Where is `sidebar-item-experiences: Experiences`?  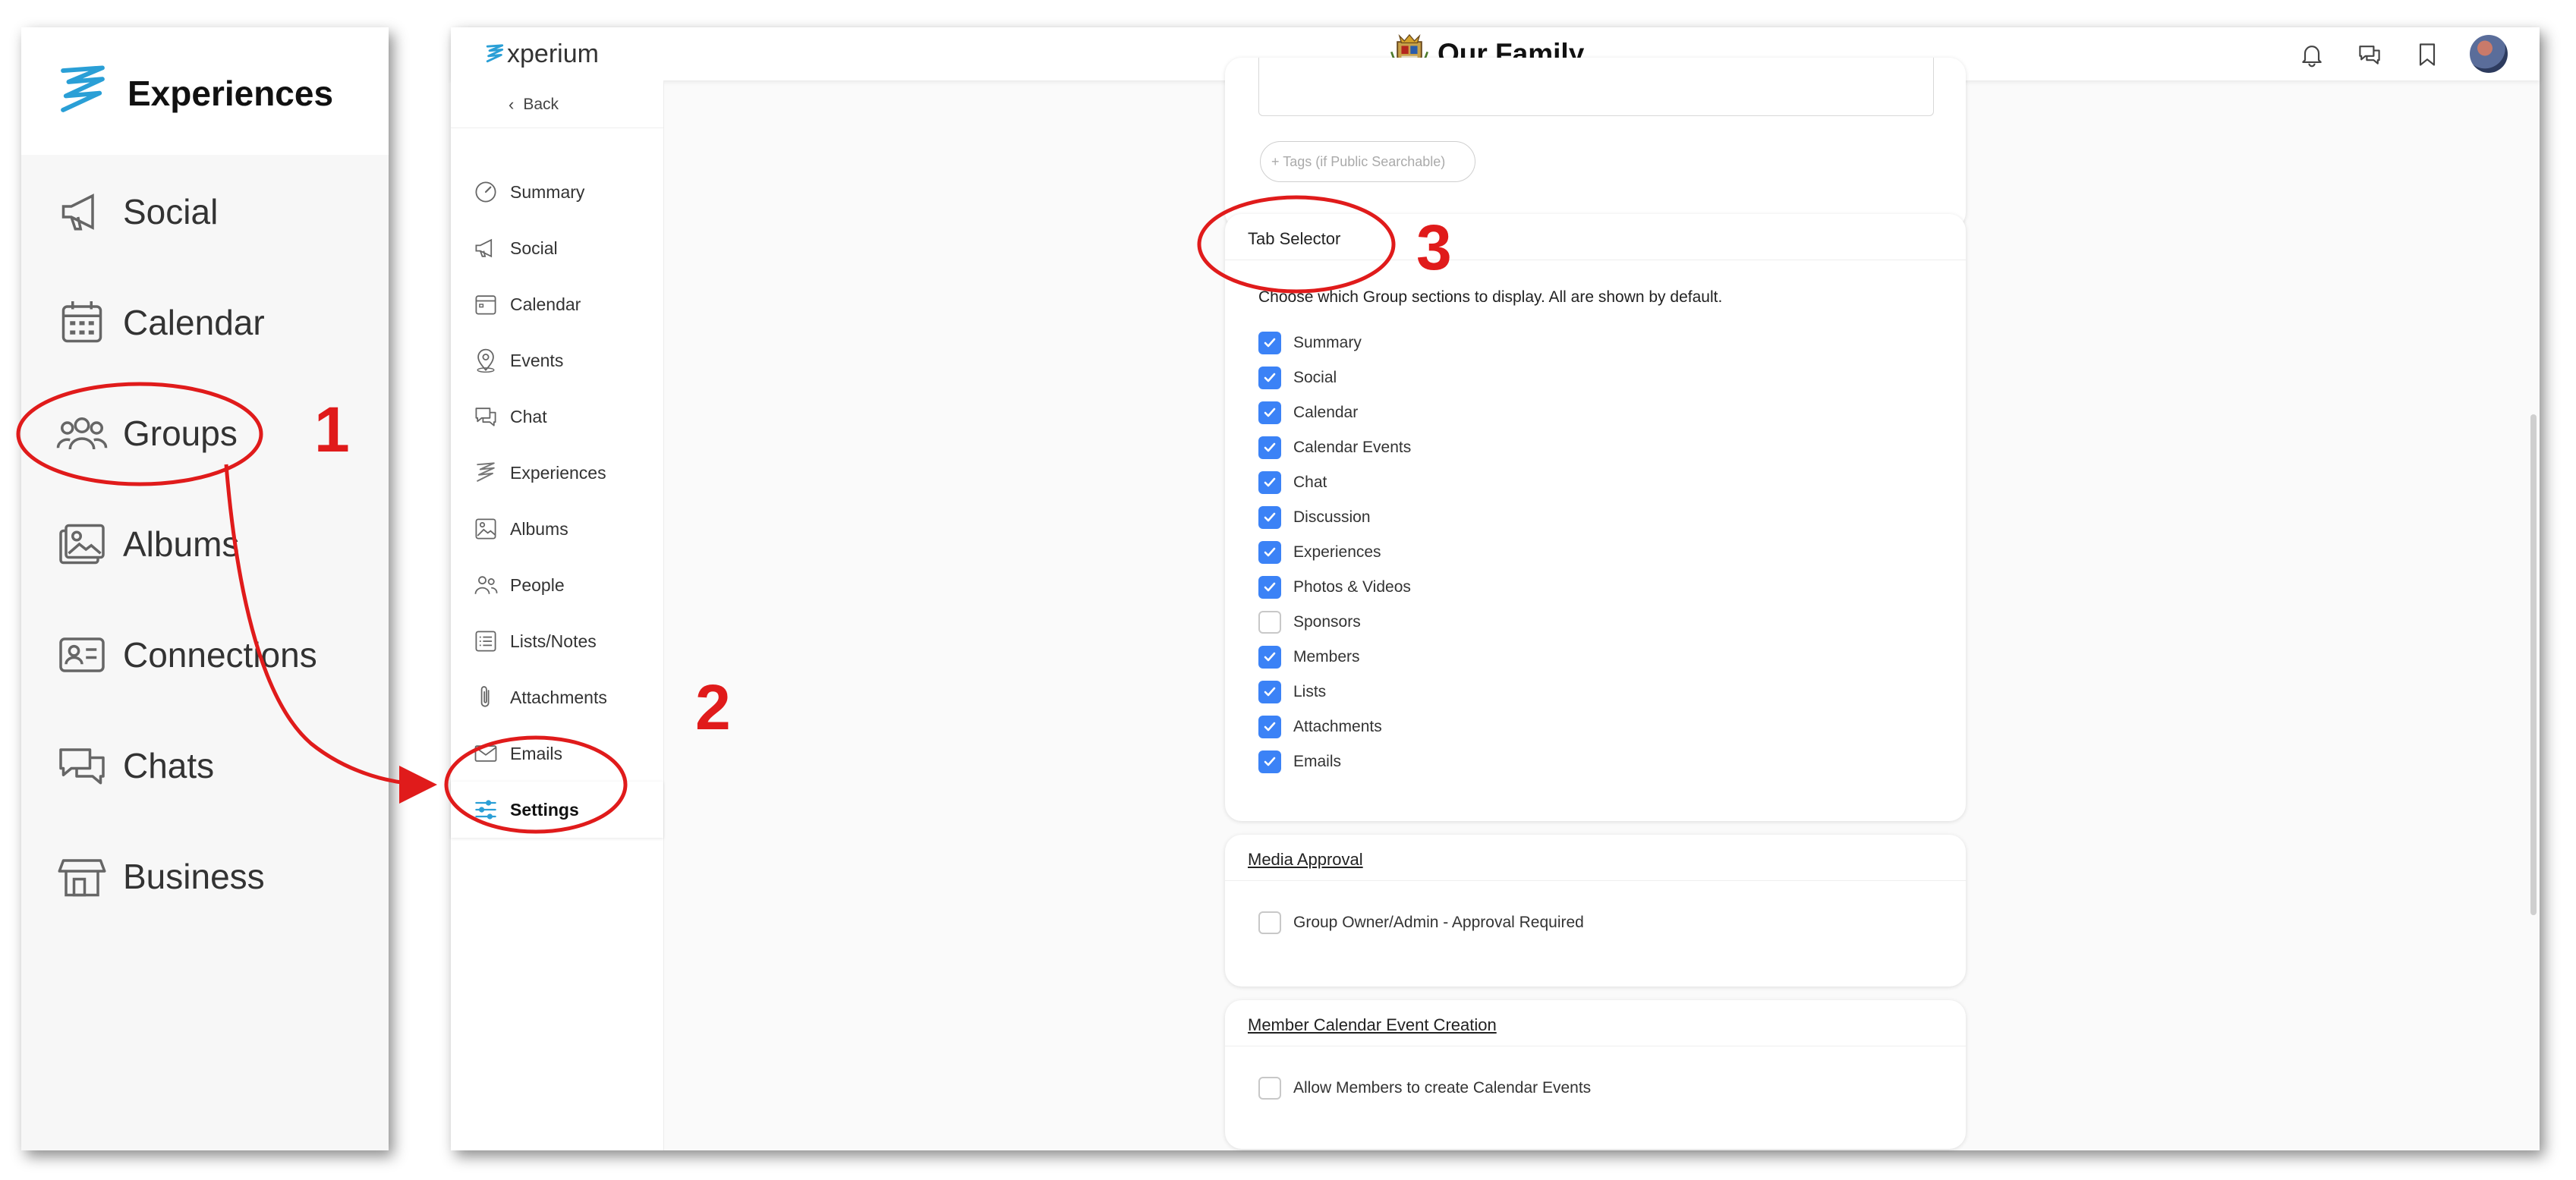
sidebar-item-experiences: Experiences is located at coordinates (539, 472).